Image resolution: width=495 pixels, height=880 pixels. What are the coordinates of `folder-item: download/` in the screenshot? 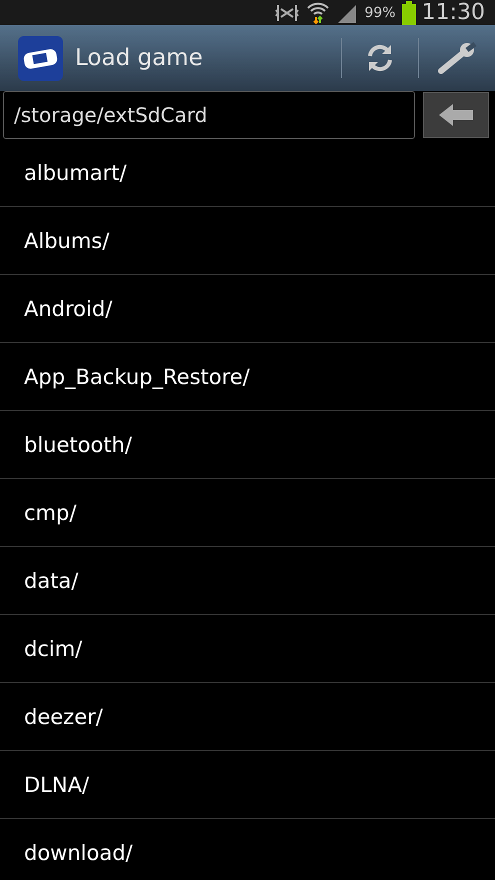 It's located at (247, 849).